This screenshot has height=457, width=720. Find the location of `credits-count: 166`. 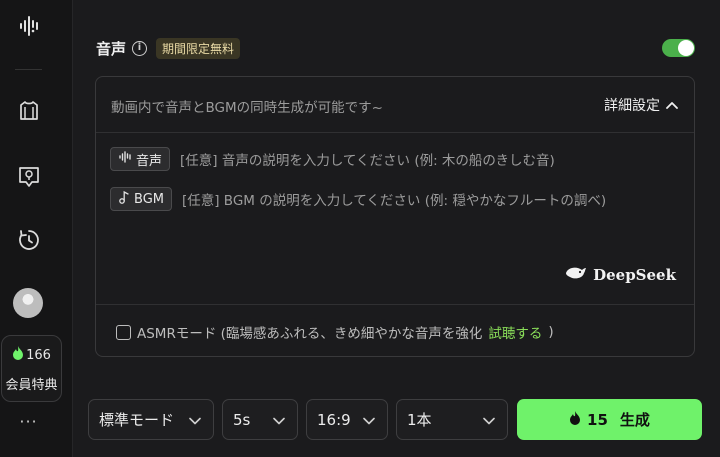

credits-count: 166 is located at coordinates (38, 355).